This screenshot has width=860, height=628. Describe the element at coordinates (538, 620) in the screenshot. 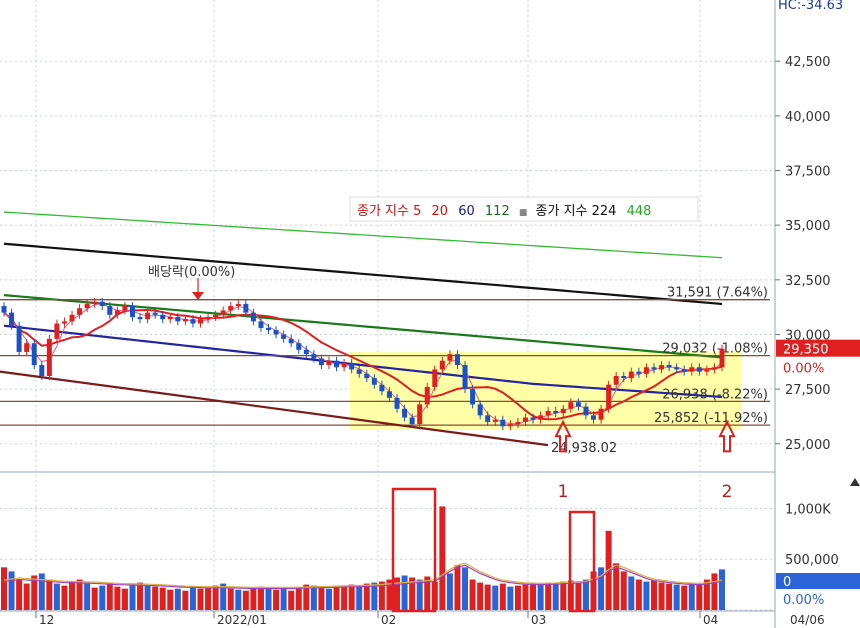

I see `x-tick-label: 03` at that location.